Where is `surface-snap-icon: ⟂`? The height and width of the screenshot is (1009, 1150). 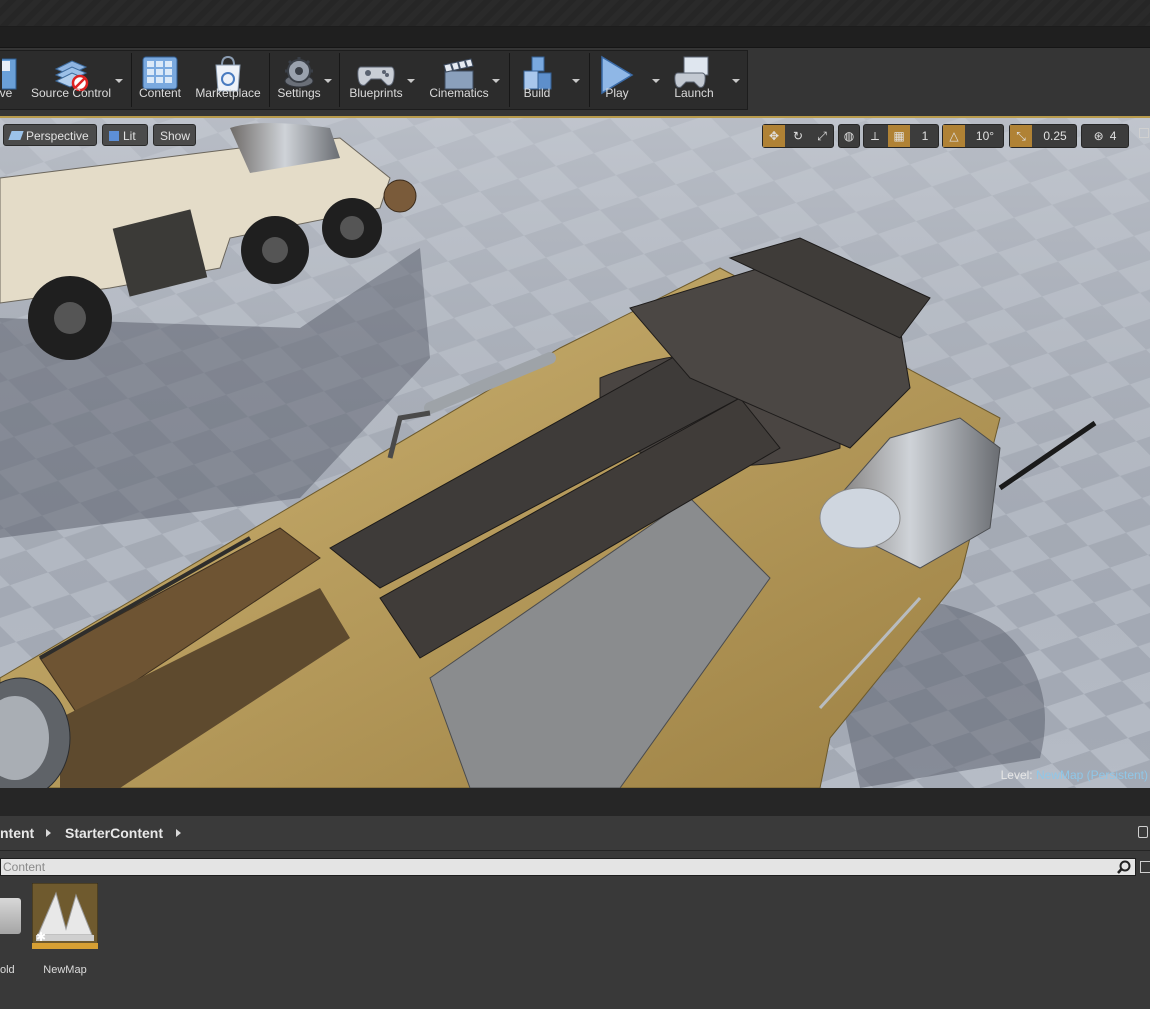 surface-snap-icon: ⟂ is located at coordinates (874, 136).